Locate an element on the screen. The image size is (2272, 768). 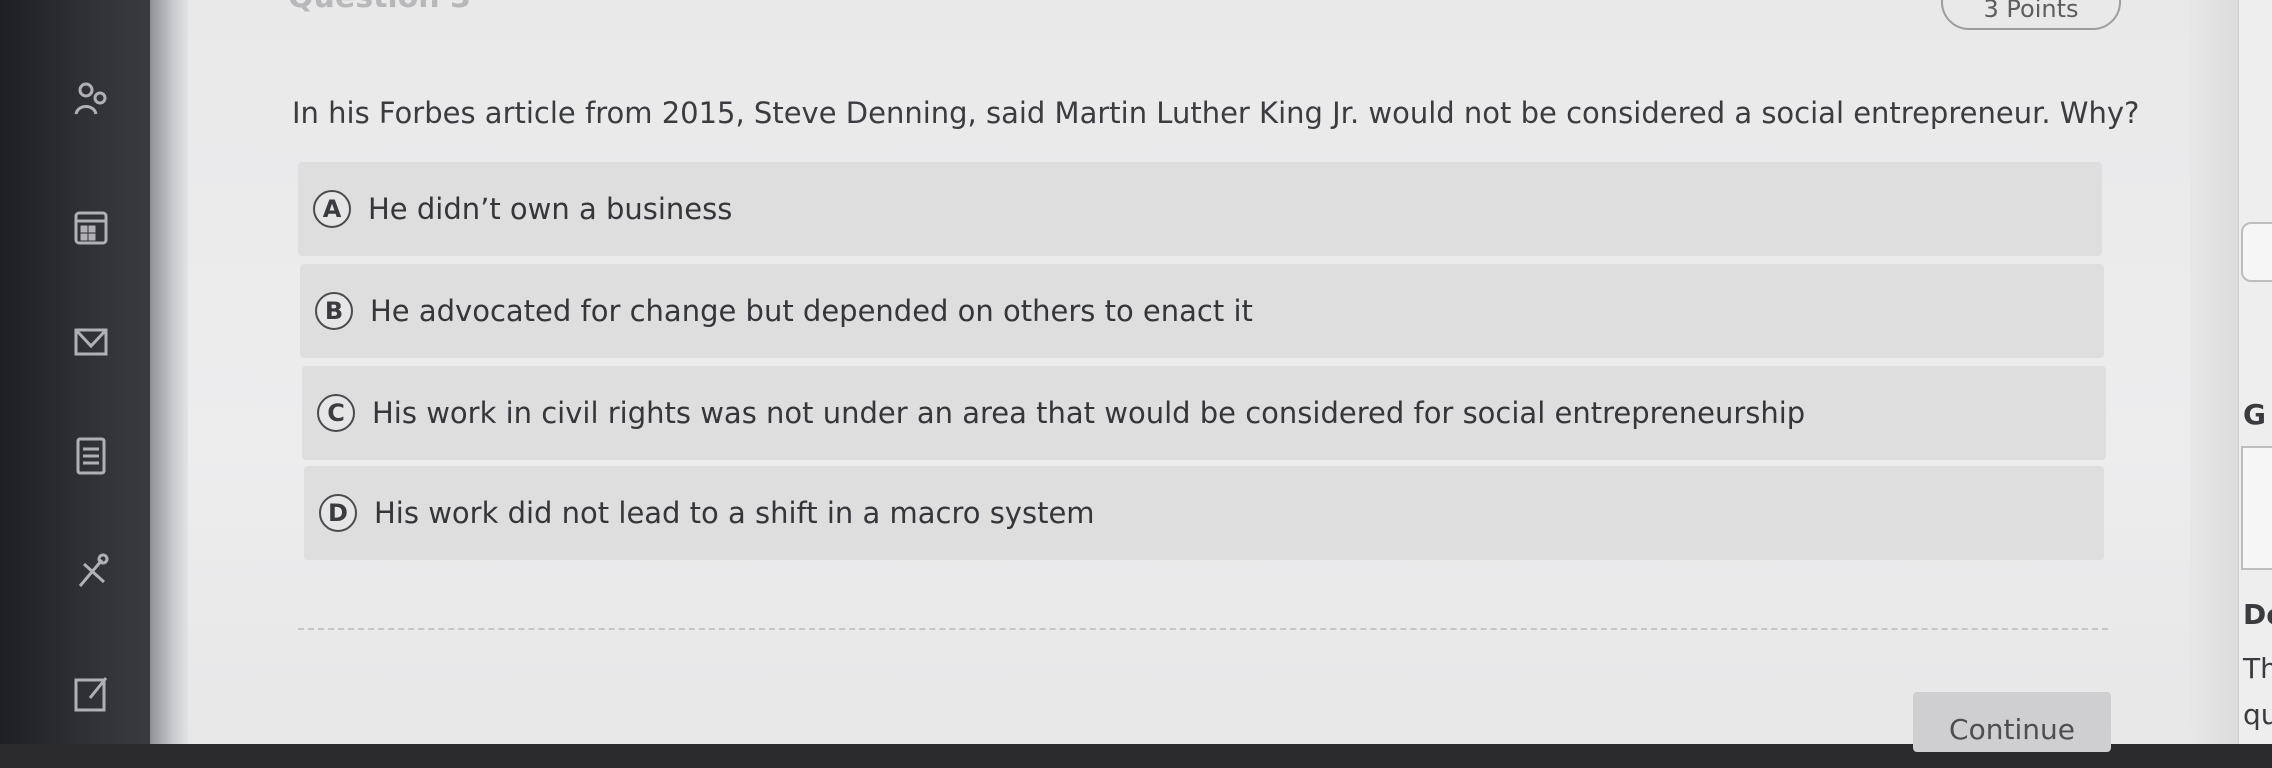
tools-icon is located at coordinates (92, 570).